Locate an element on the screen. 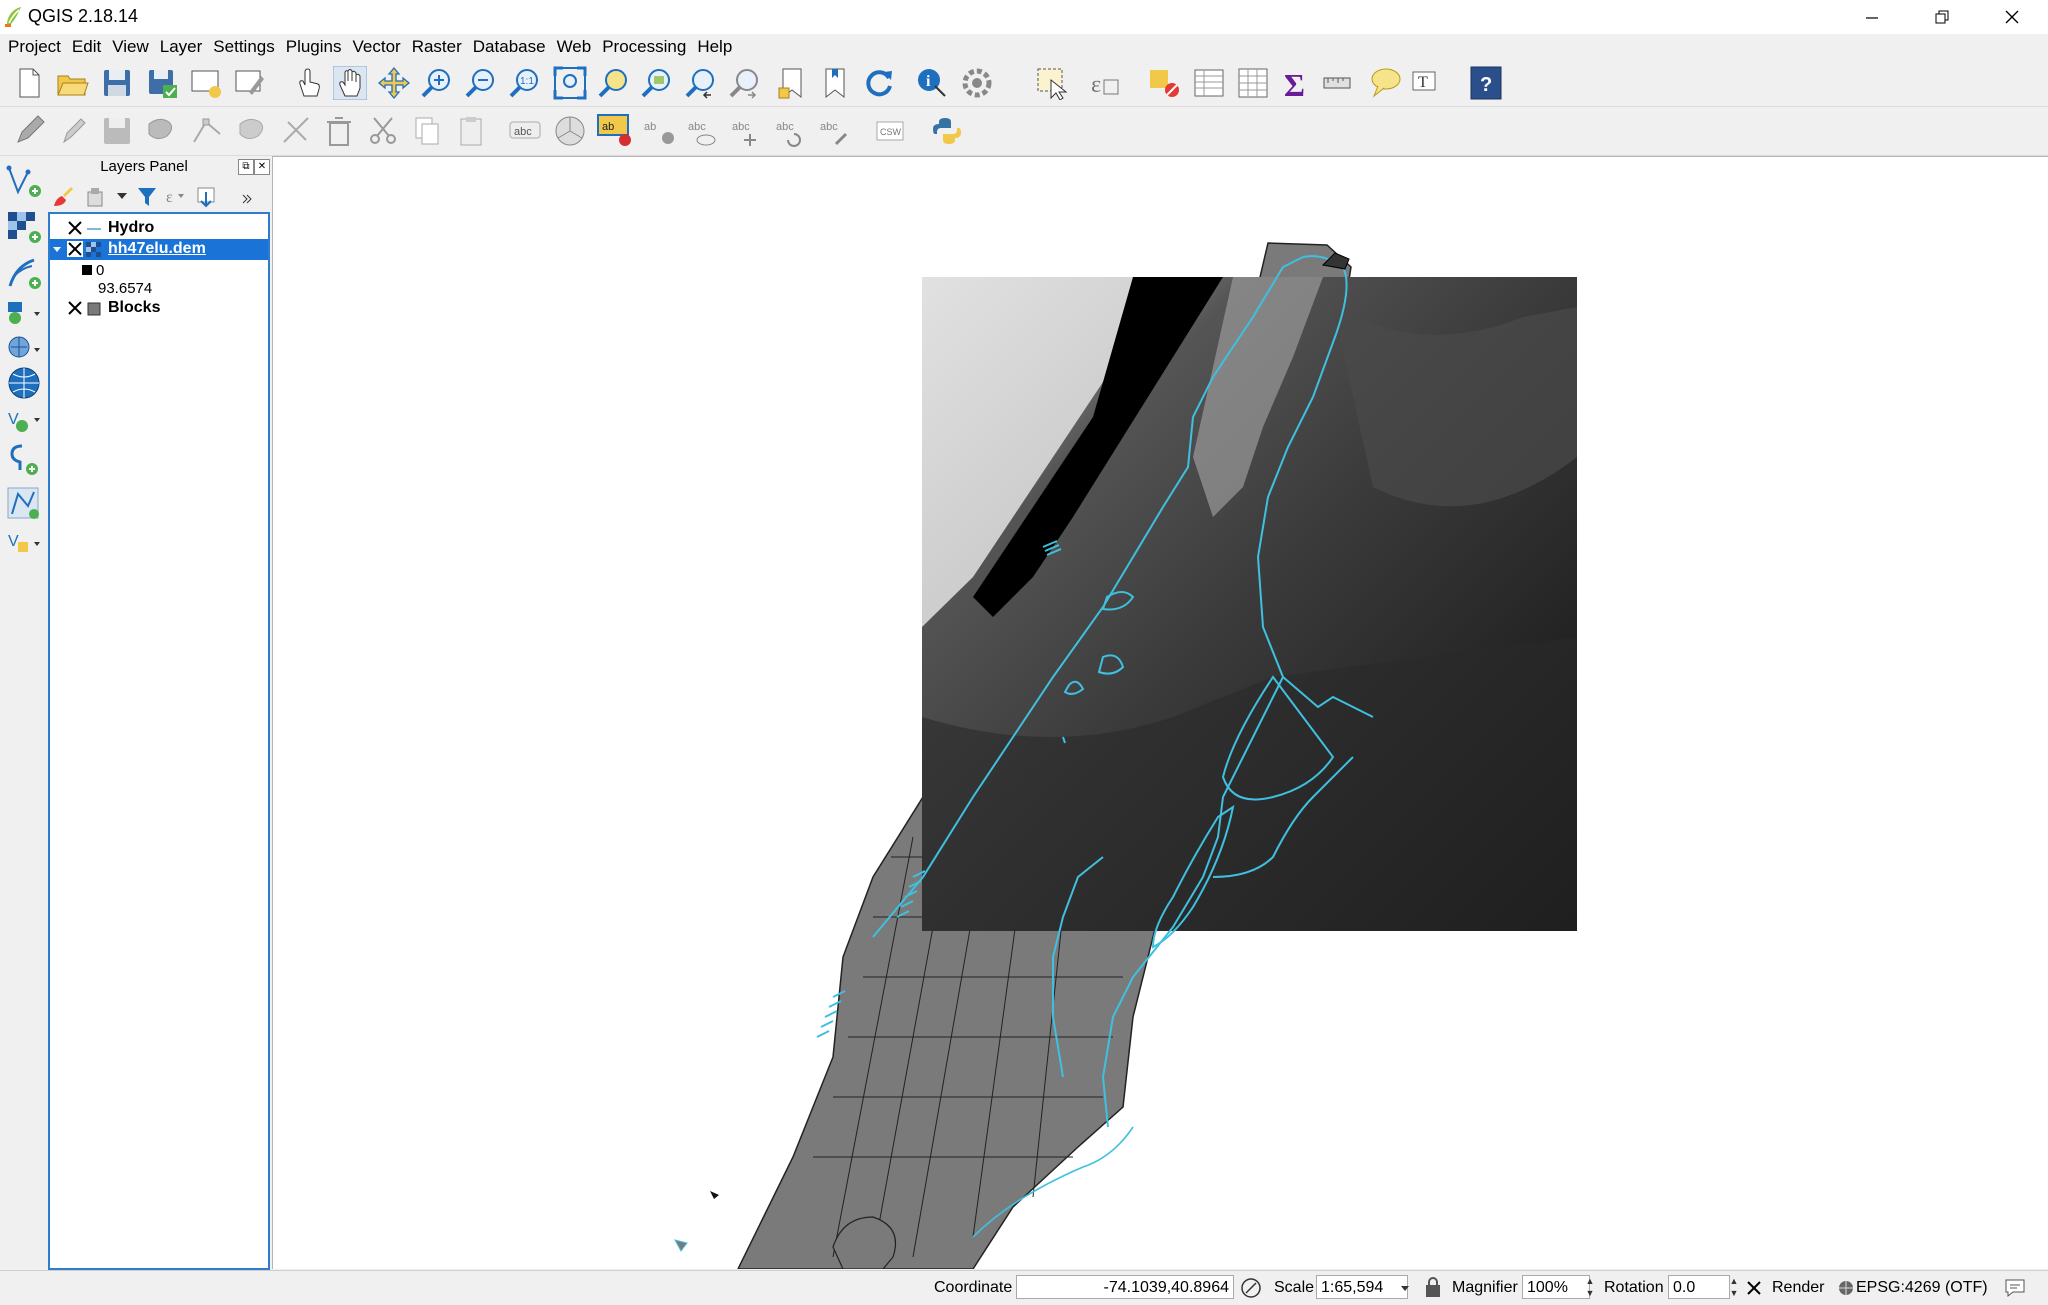 This screenshot has height=1305, width=2048. pan-to-selection-icon is located at coordinates (394, 83).